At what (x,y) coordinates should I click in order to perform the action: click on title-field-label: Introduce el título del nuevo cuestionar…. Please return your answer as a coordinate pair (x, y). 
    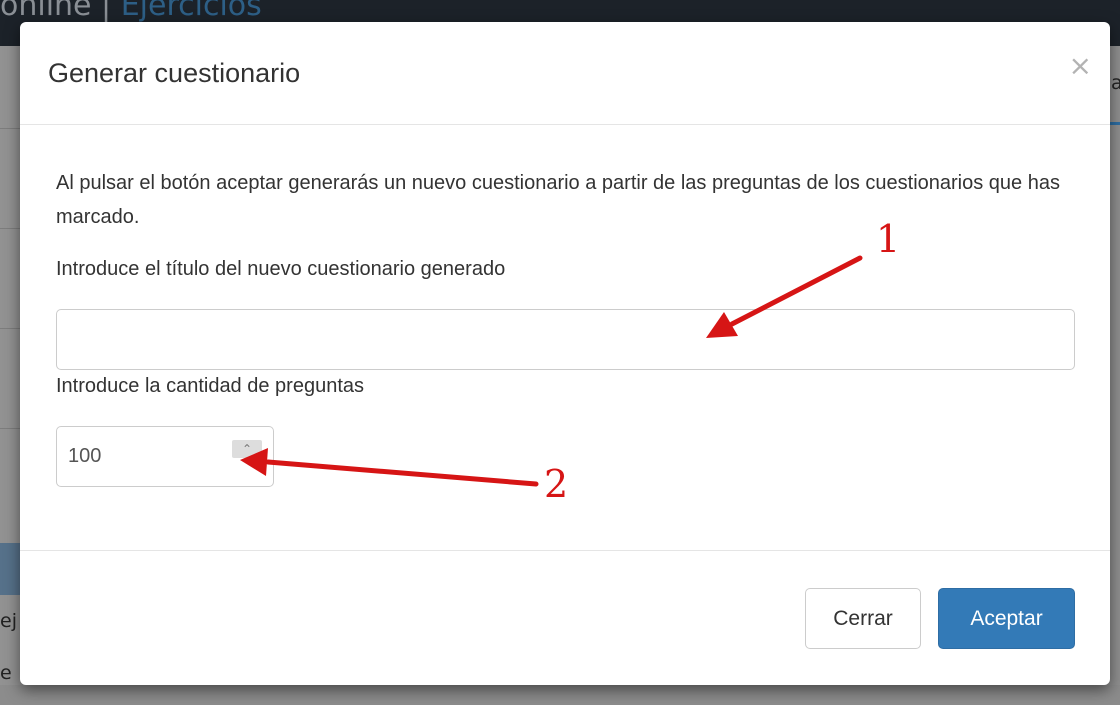
    Looking at the image, I should click on (281, 269).